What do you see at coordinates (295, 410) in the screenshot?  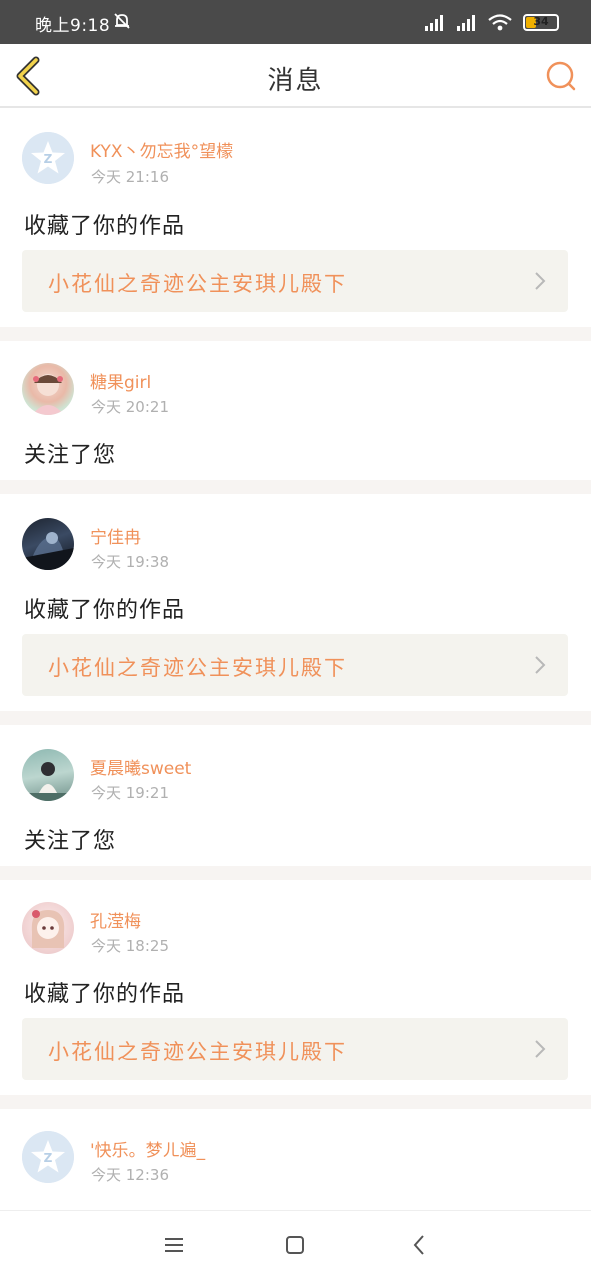 I see `message-item: 糖果girl 今天 20:21 关注了您` at bounding box center [295, 410].